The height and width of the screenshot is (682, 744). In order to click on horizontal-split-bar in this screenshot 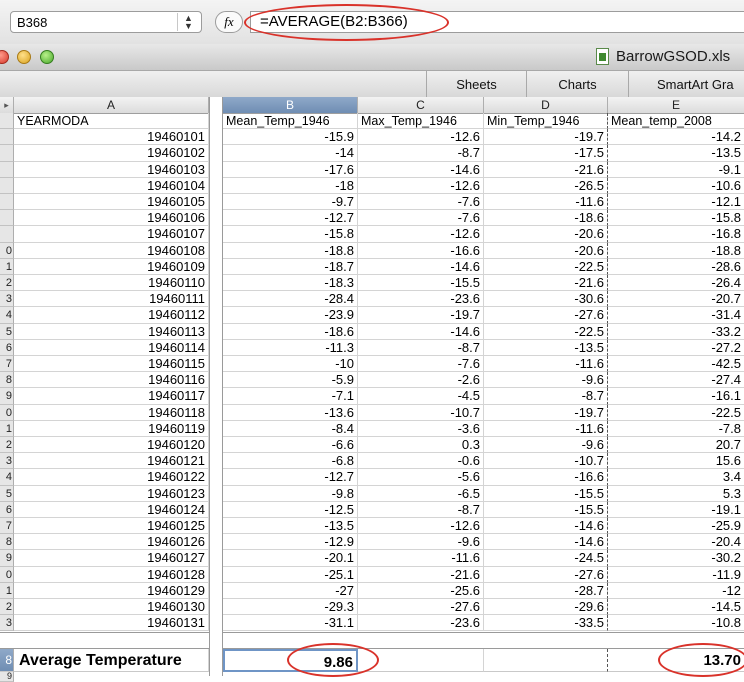, I will do `click(372, 640)`.